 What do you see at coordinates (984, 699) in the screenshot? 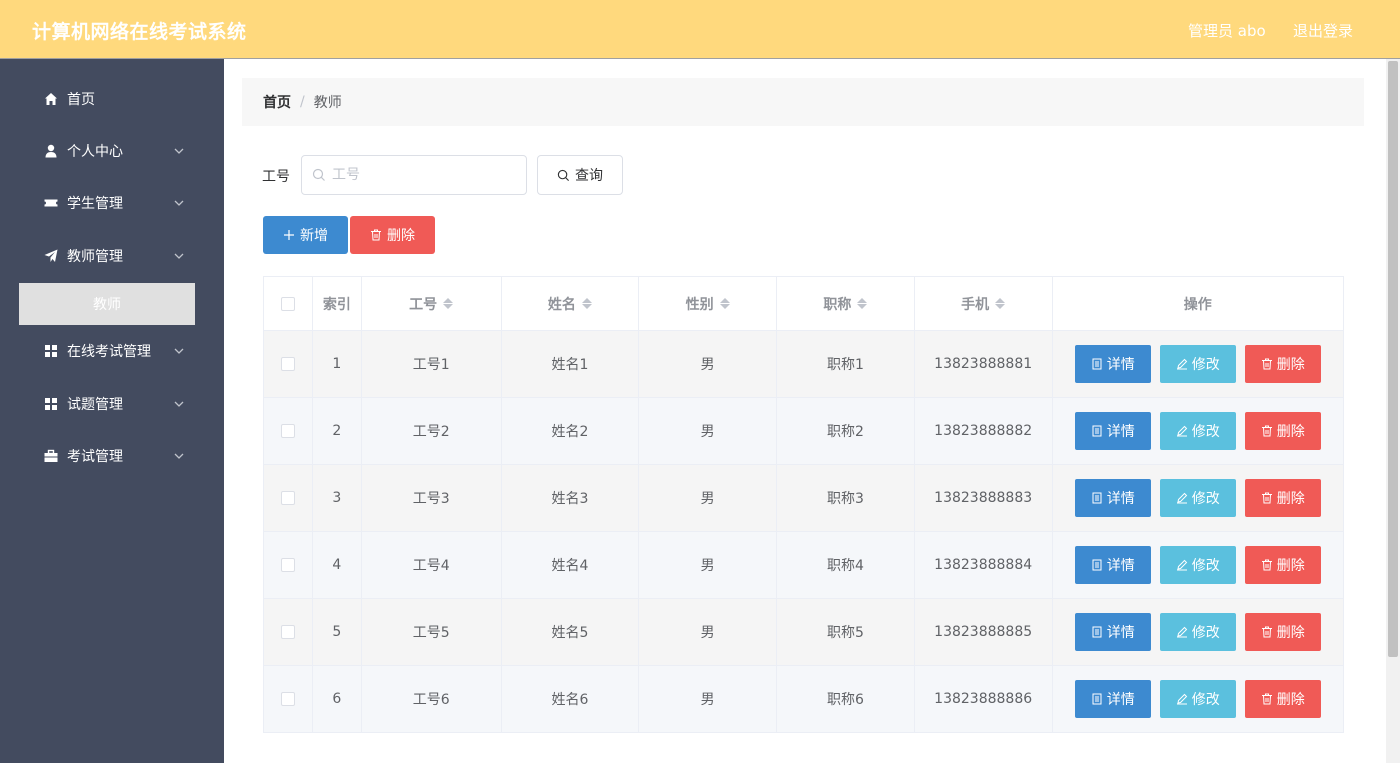
I see `cell-phone: 13823888886` at bounding box center [984, 699].